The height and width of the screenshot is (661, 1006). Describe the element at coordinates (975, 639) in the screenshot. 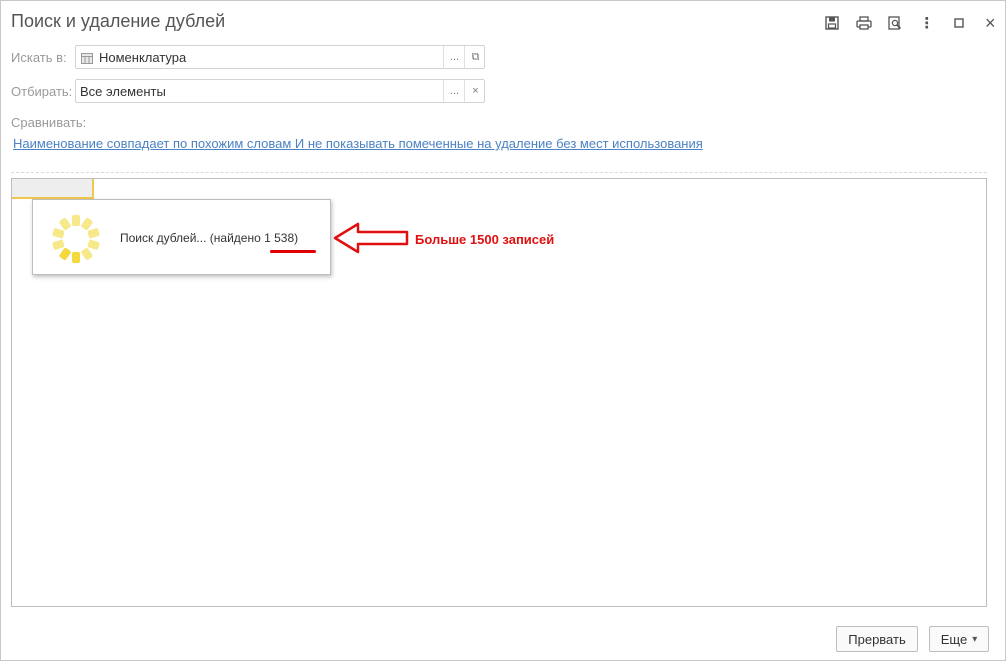

I see `chevron-down-icon: ▾` at that location.